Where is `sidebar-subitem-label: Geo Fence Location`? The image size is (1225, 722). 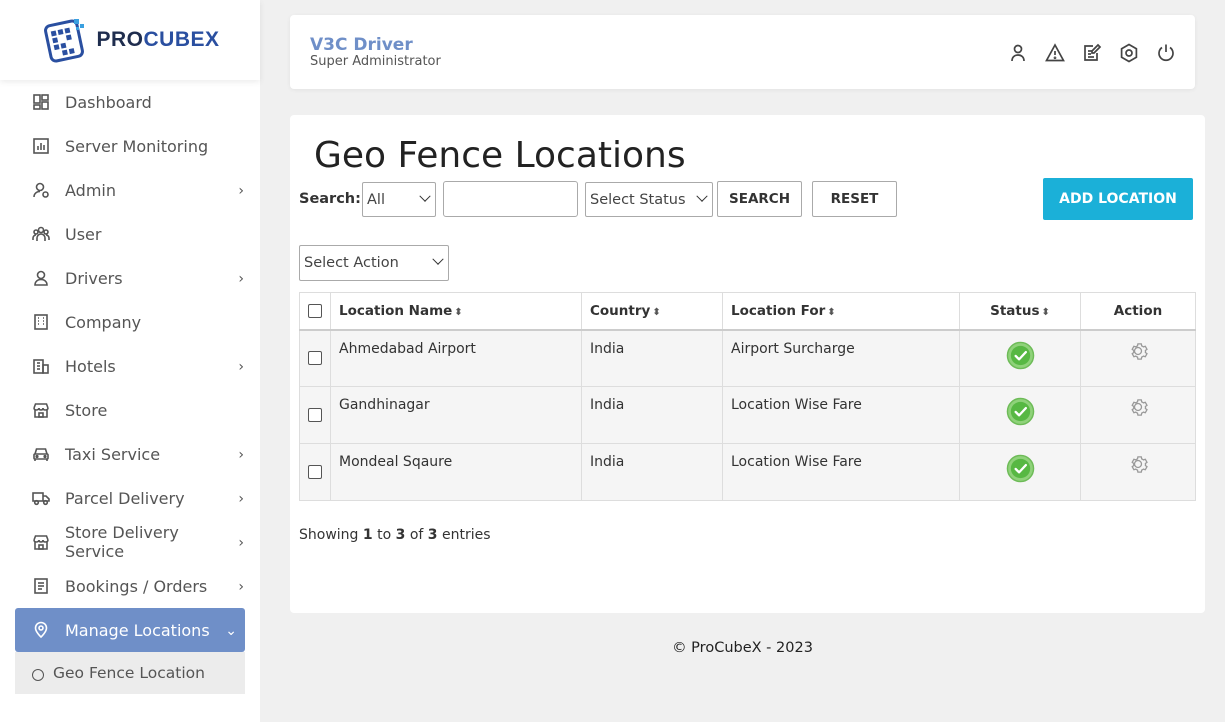 sidebar-subitem-label: Geo Fence Location is located at coordinates (129, 673).